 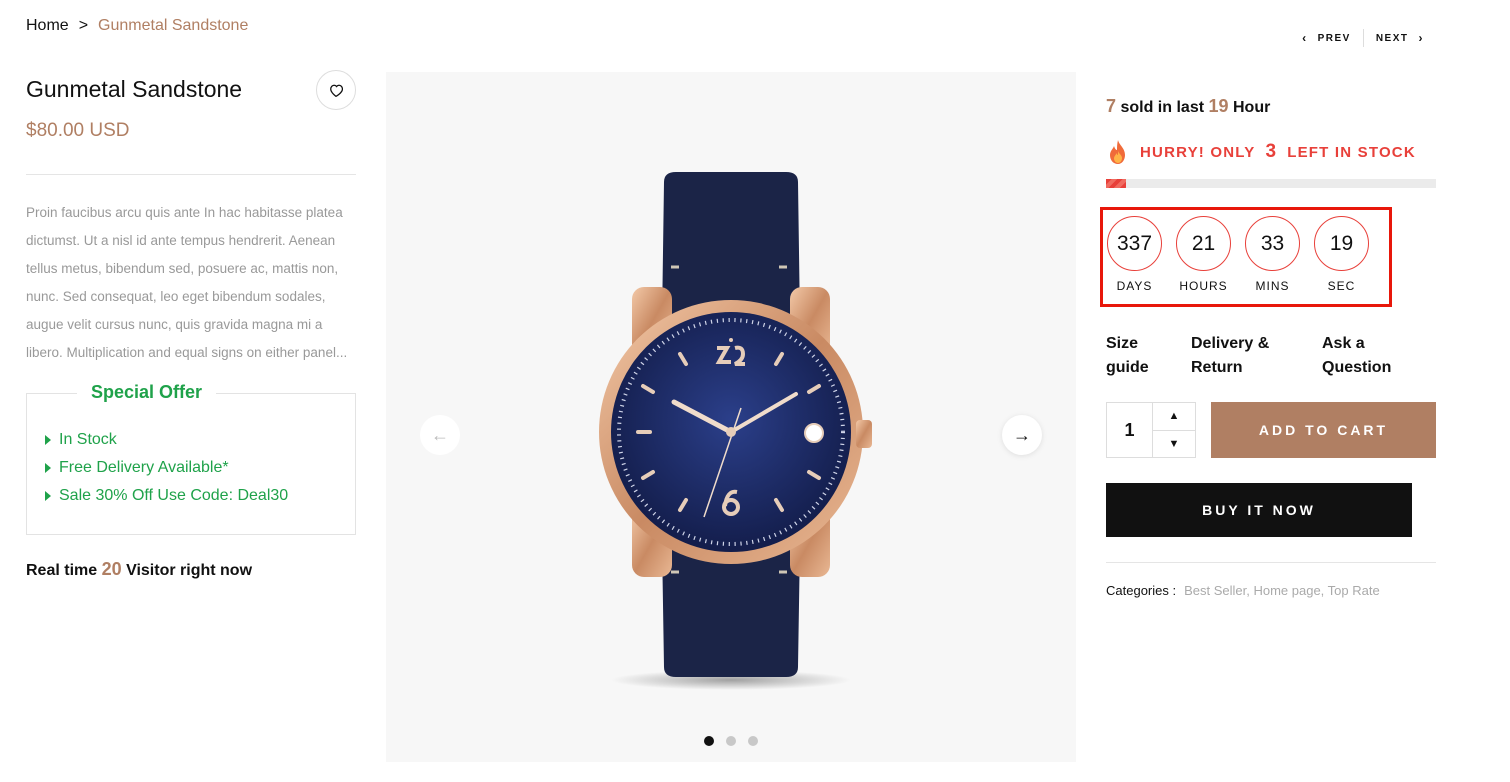 I want to click on buy-it-now-button: BUY IT NOW, so click(x=1259, y=510).